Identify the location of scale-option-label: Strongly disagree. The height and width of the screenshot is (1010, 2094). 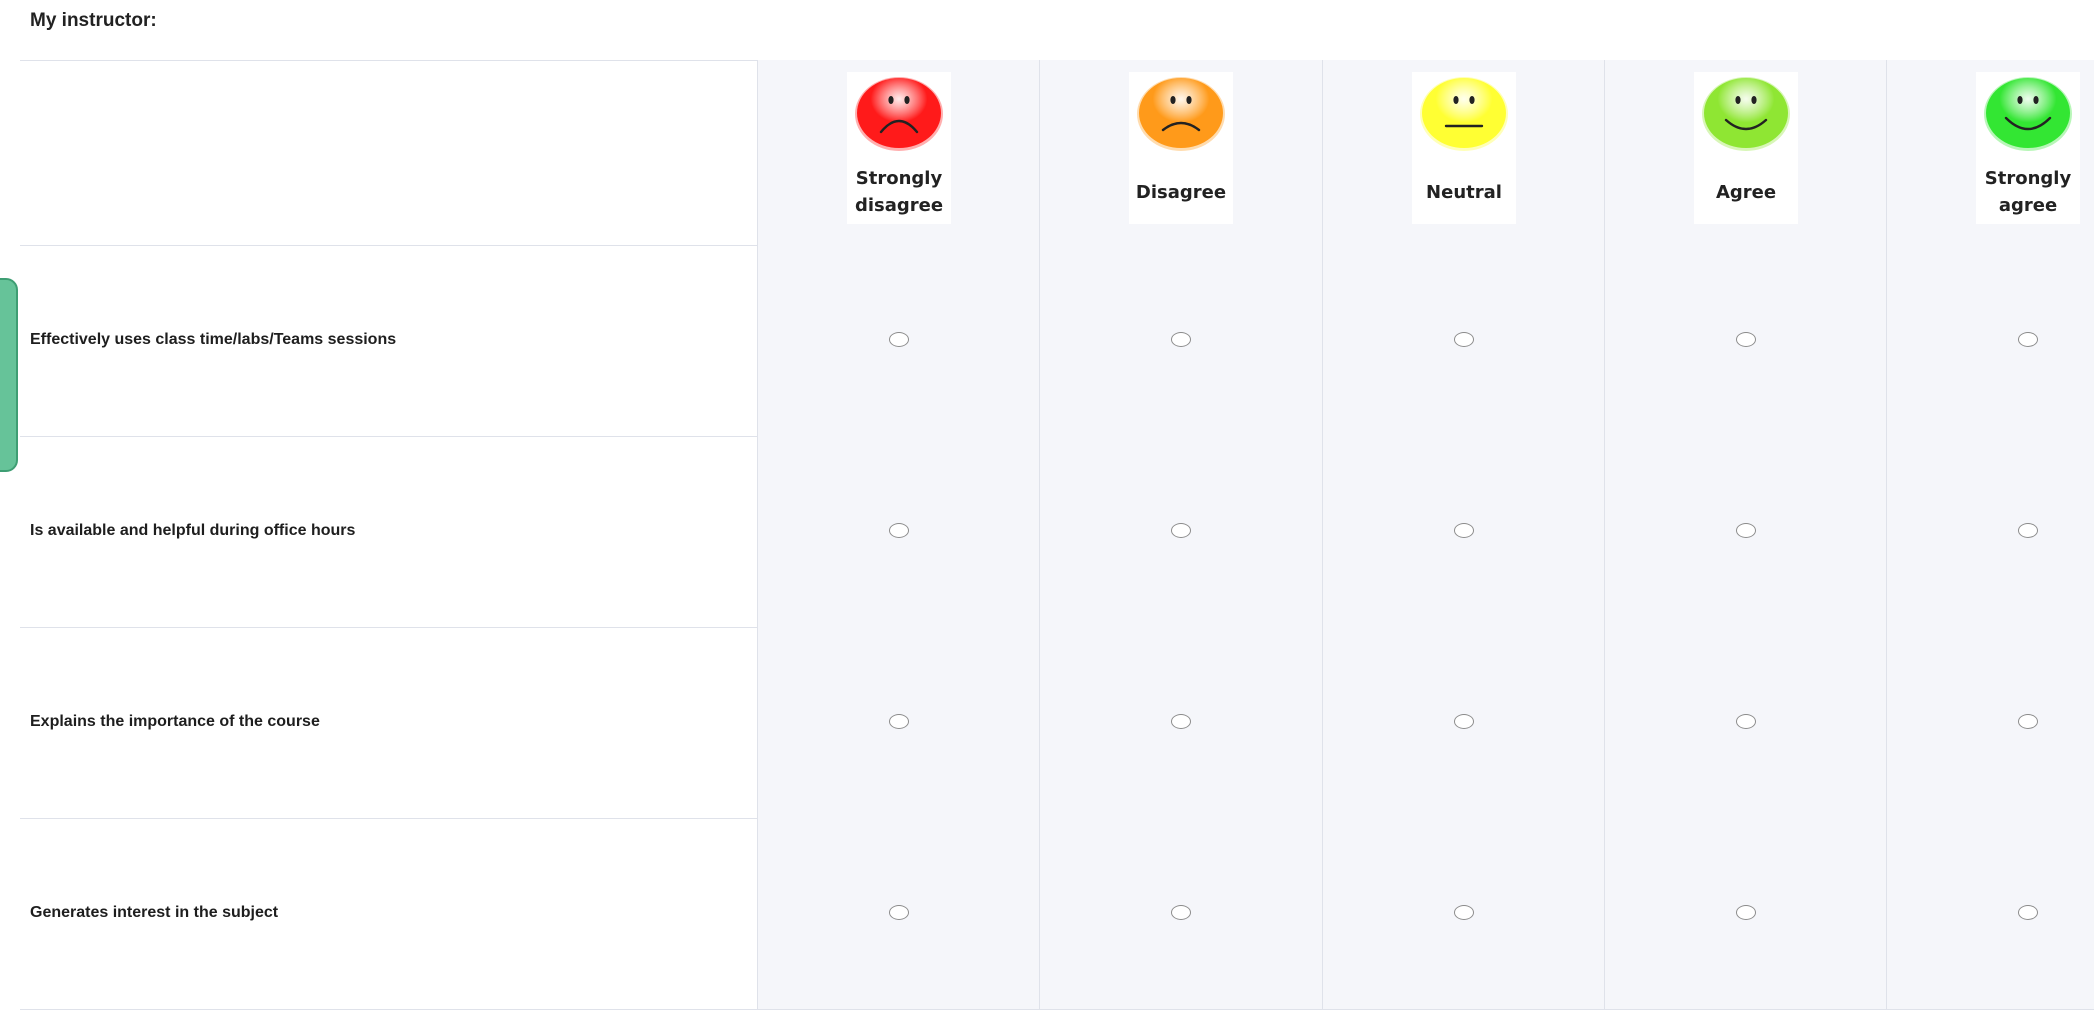
(899, 192).